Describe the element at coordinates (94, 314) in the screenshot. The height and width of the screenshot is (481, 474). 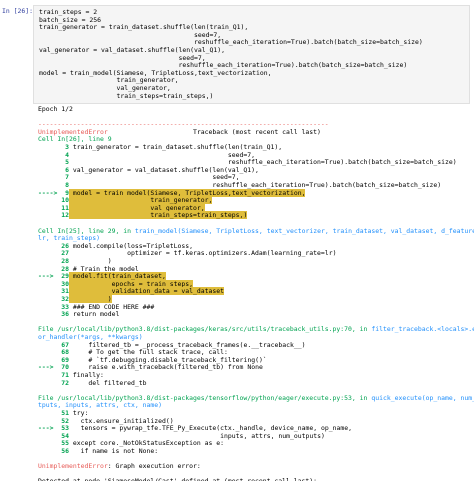
I see `code-text: return model` at that location.